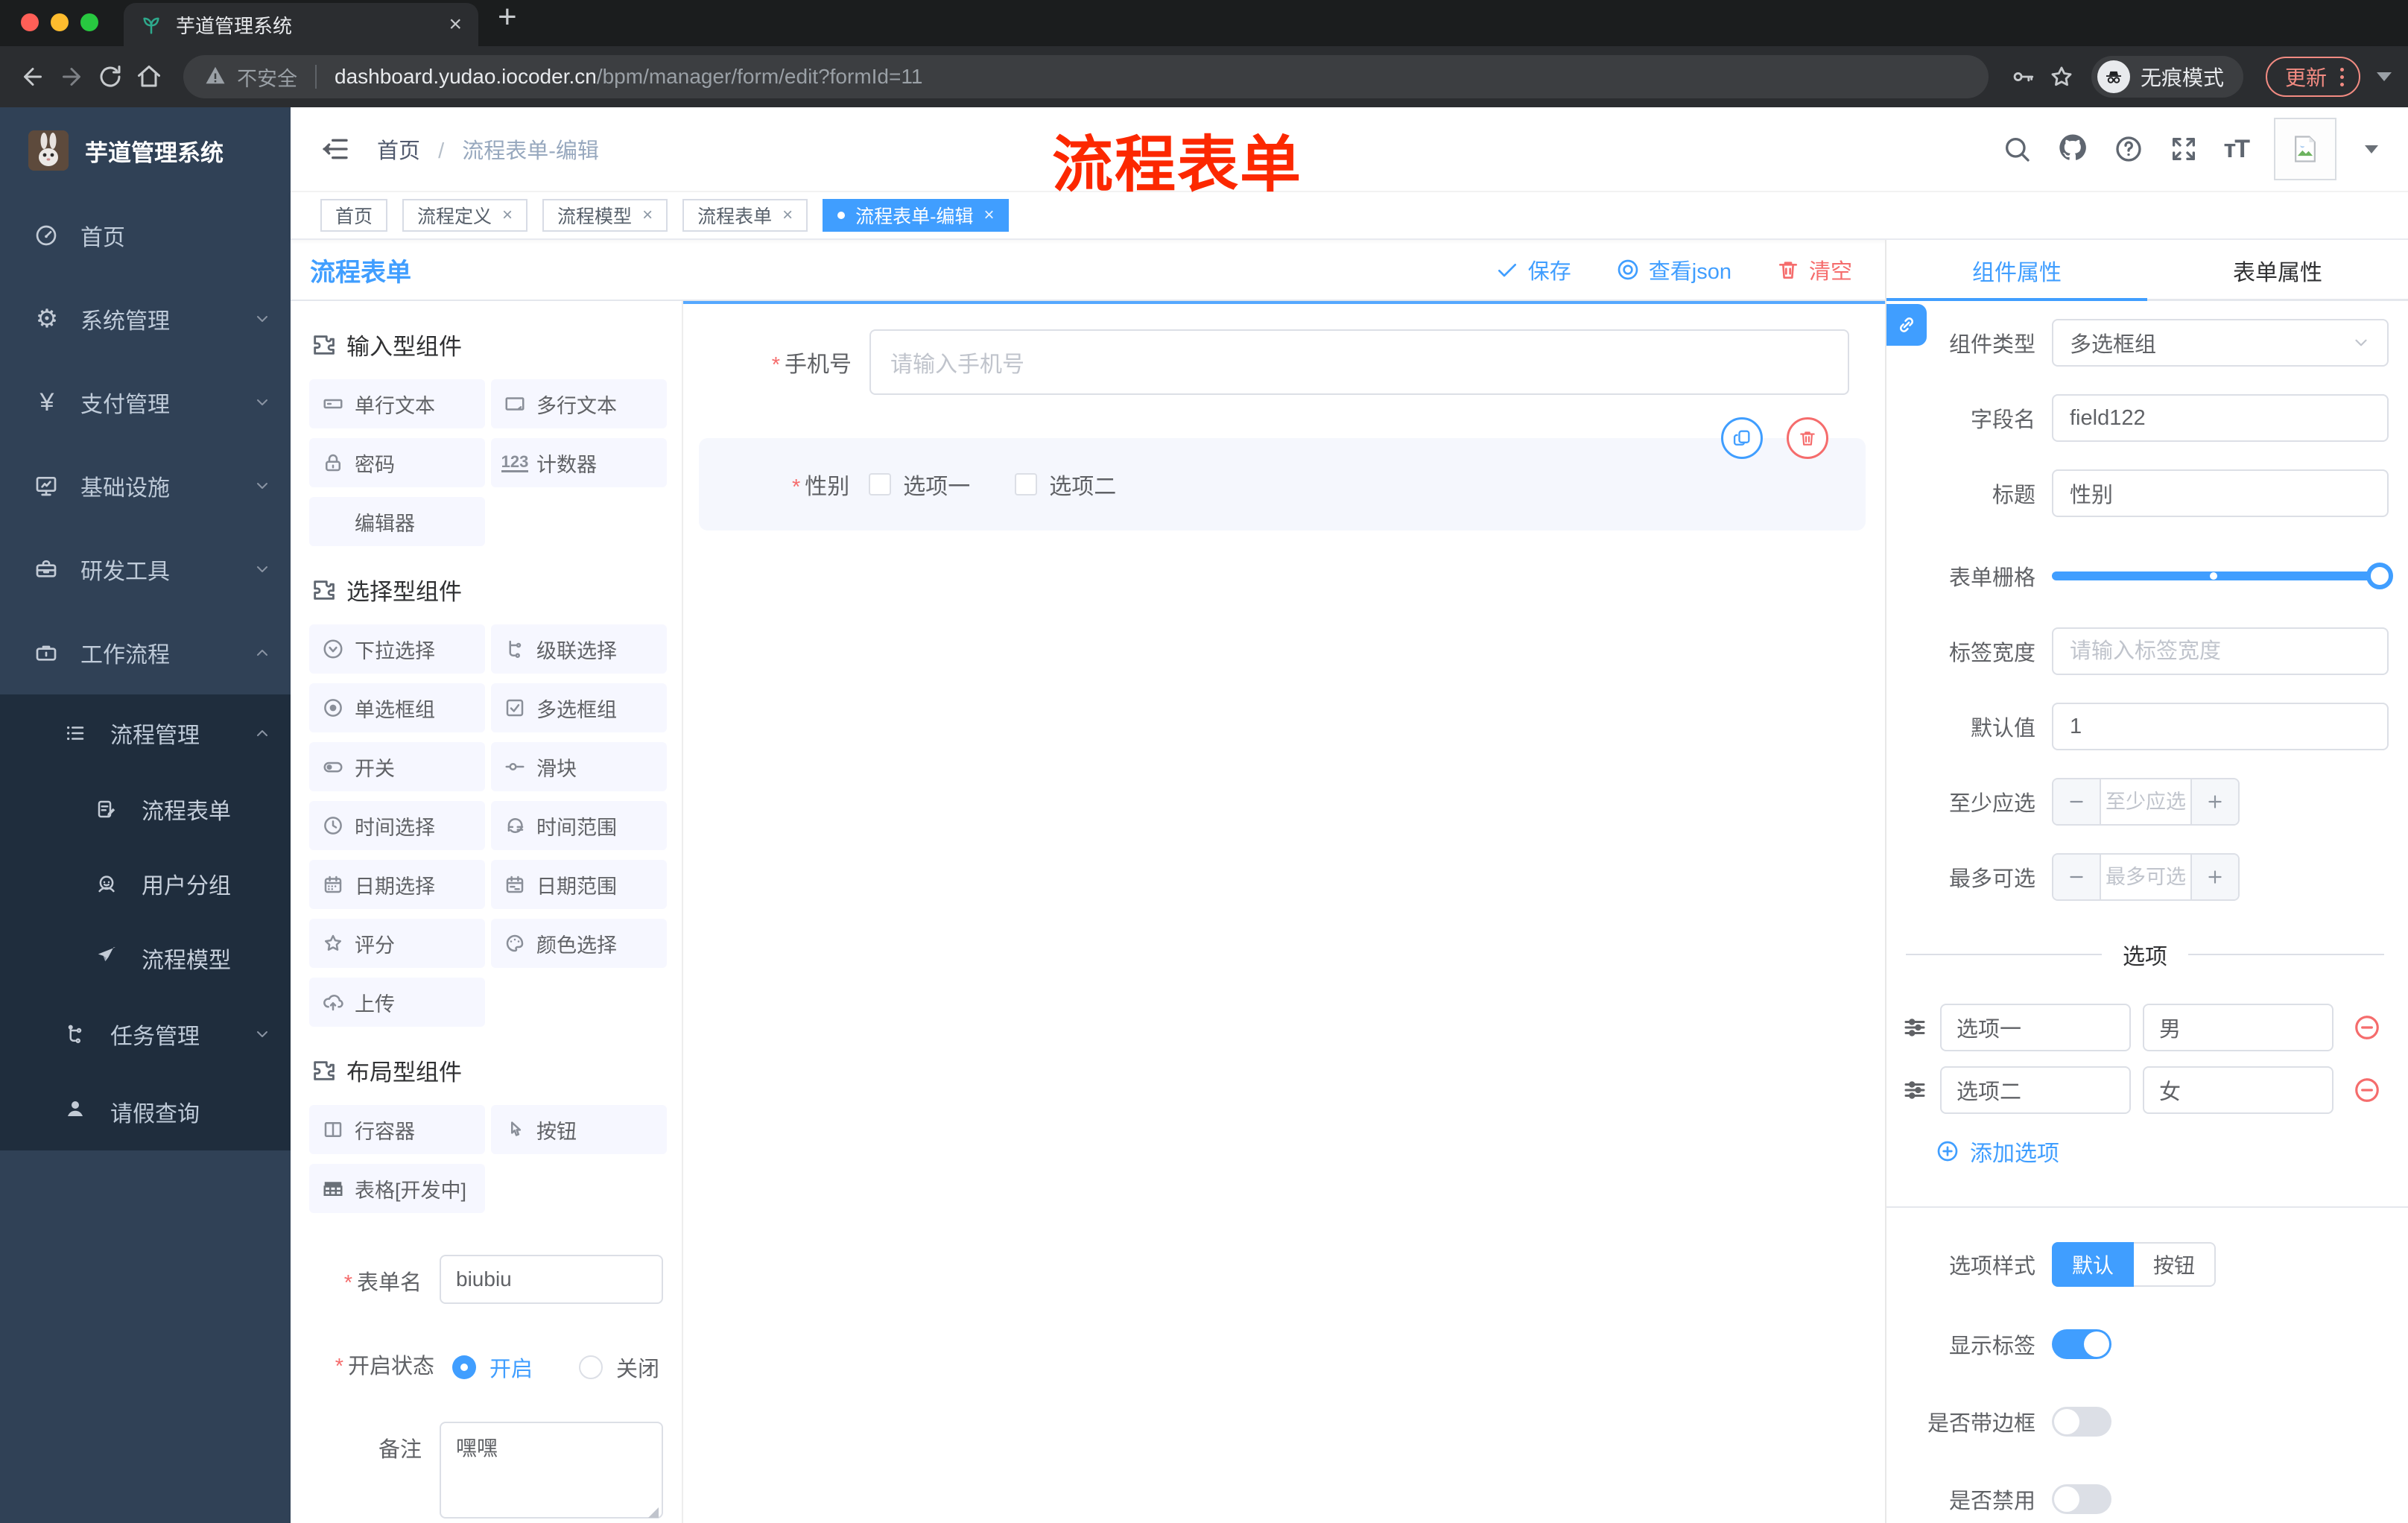  Describe the element at coordinates (591, 1367) in the screenshot. I see `status-off-radio` at that location.